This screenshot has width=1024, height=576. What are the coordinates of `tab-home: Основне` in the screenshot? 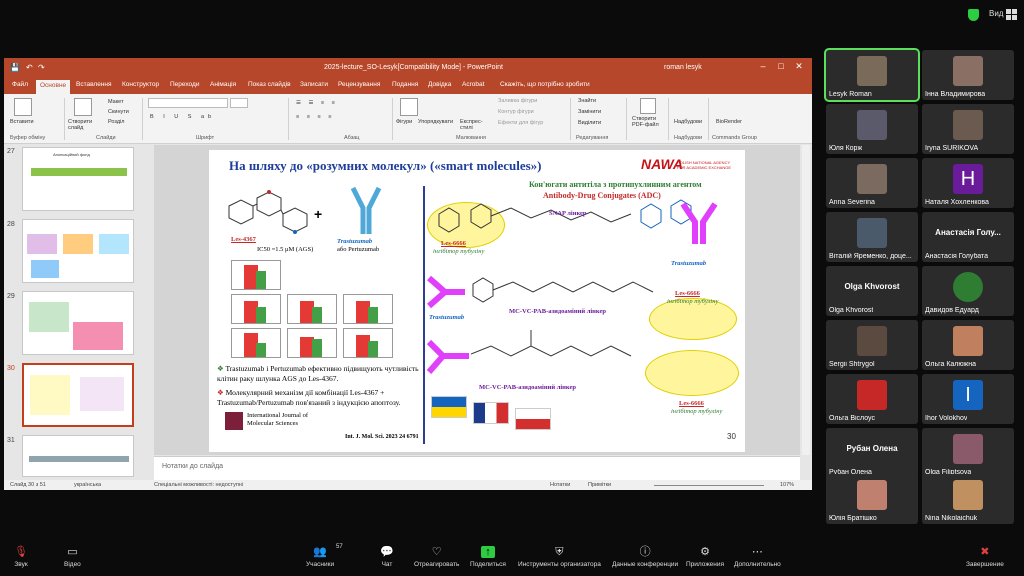 It's located at (53, 87).